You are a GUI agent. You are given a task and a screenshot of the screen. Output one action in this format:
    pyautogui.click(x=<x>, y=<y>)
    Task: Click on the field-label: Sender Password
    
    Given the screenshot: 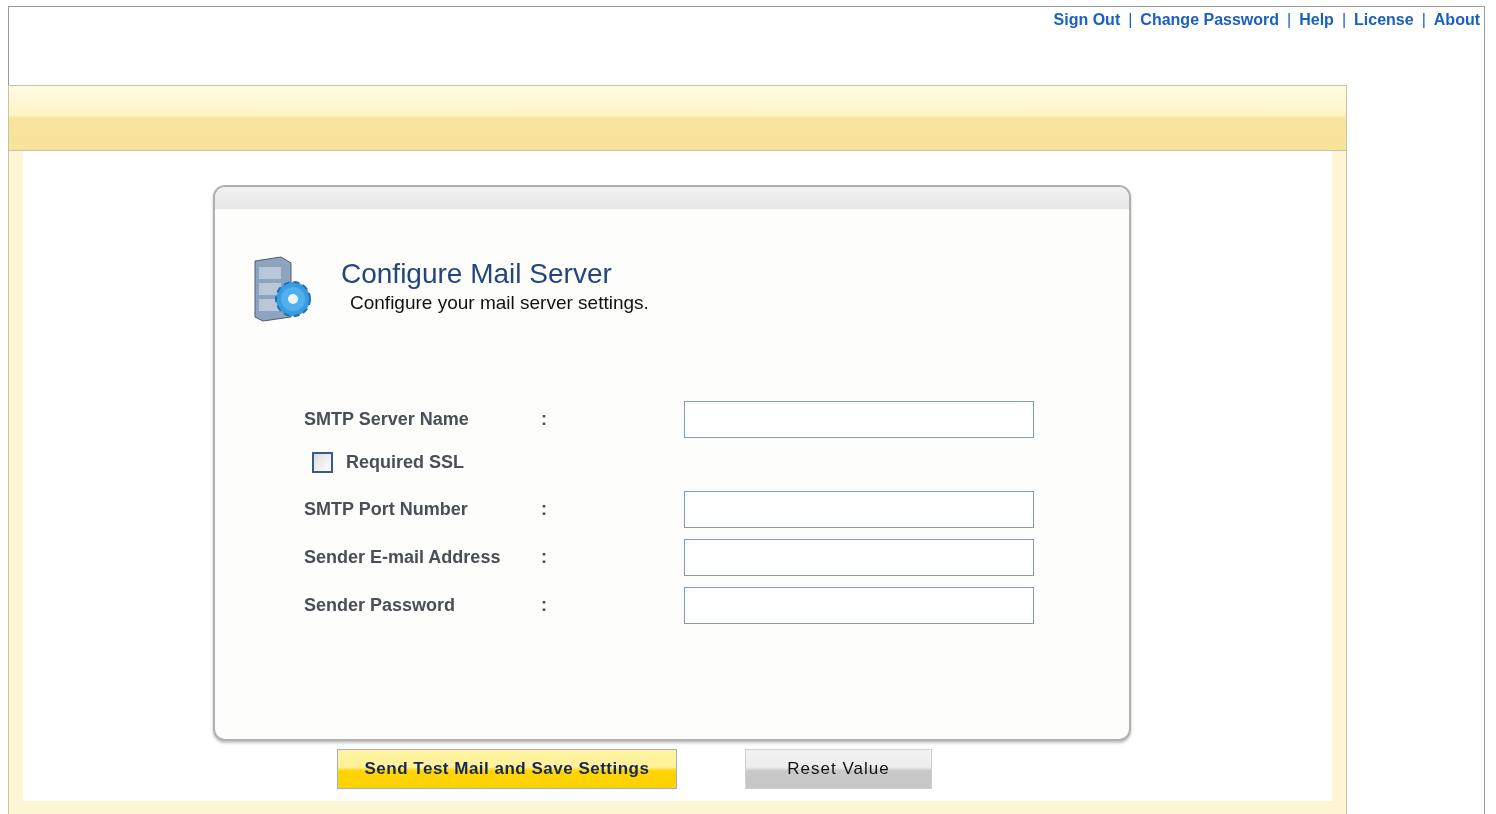 What is the action you would take?
    pyautogui.click(x=380, y=605)
    